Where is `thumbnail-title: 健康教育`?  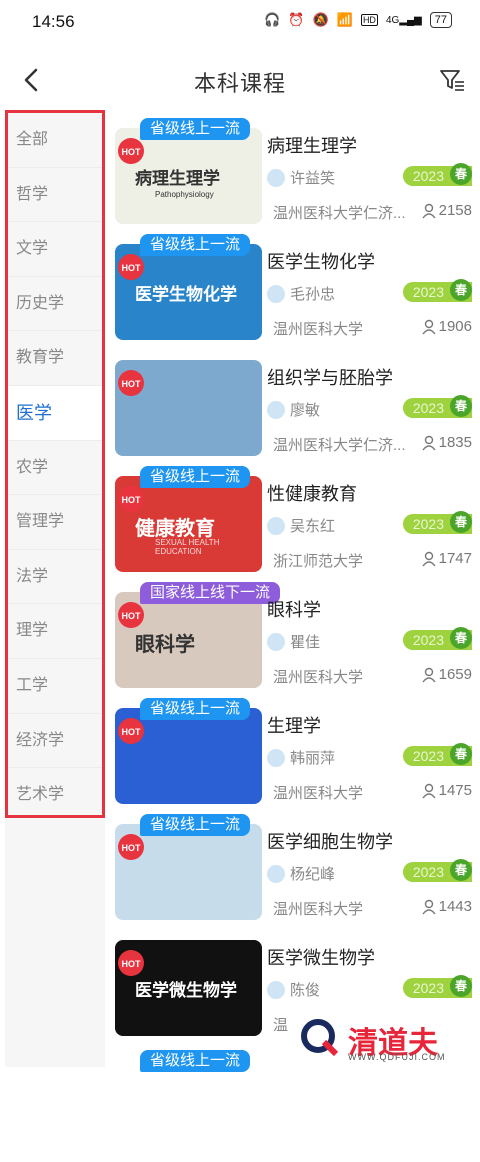 thumbnail-title: 健康教育 is located at coordinates (175, 529).